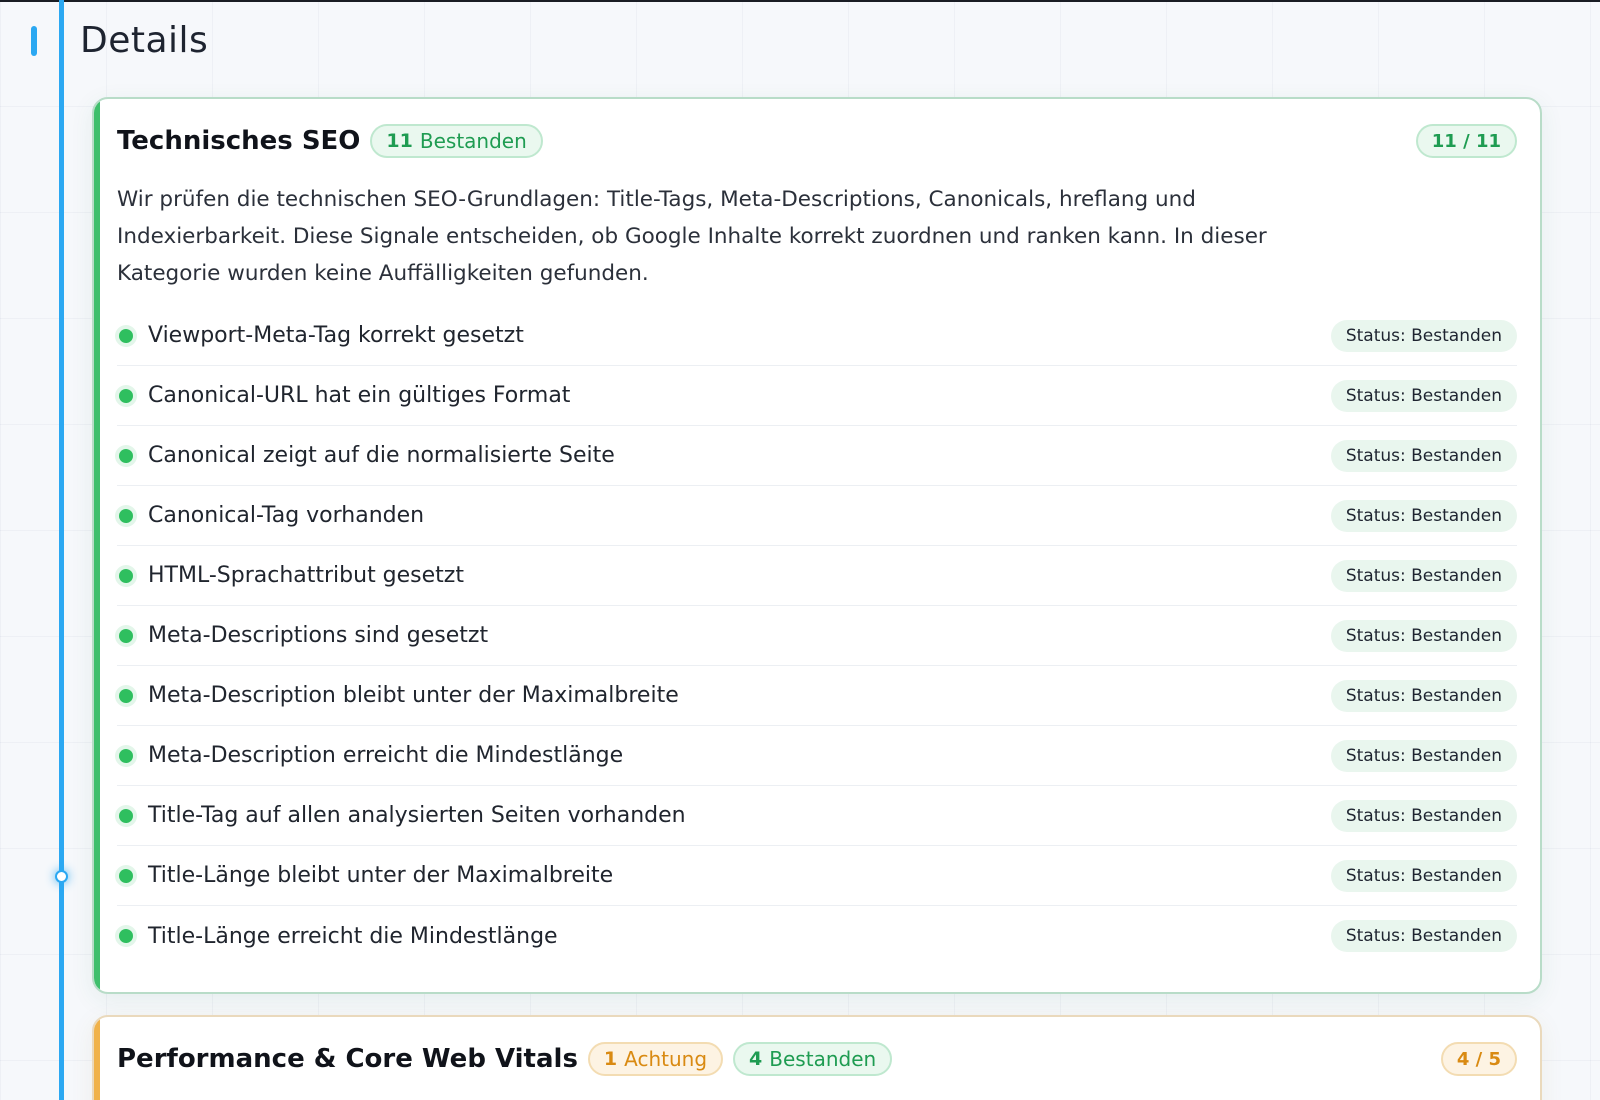 This screenshot has width=1600, height=1100. I want to click on page-title: Details, so click(144, 40).